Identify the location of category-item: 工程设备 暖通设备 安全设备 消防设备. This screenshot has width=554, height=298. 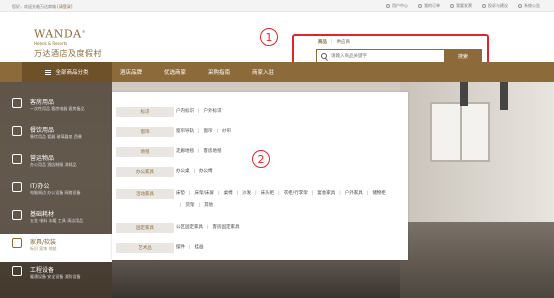
(56, 276).